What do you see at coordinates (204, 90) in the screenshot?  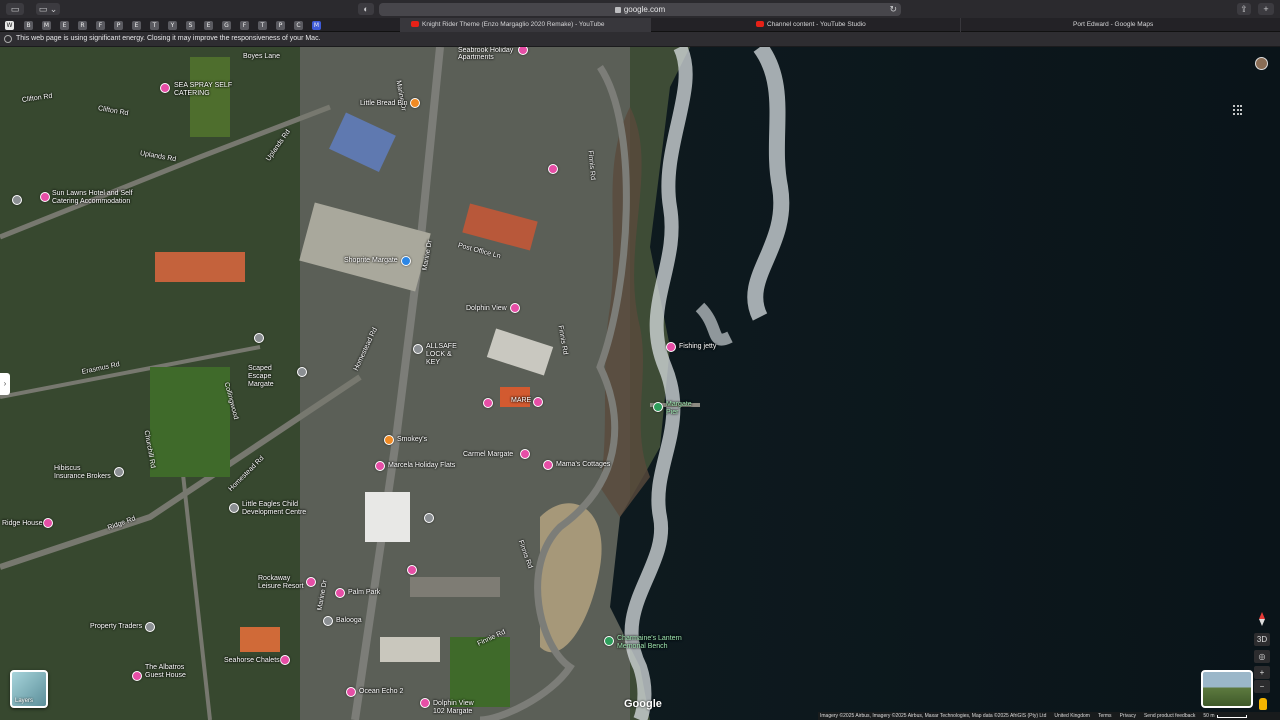 I see `place-label: SEA SPRAY SELF CATERING` at bounding box center [204, 90].